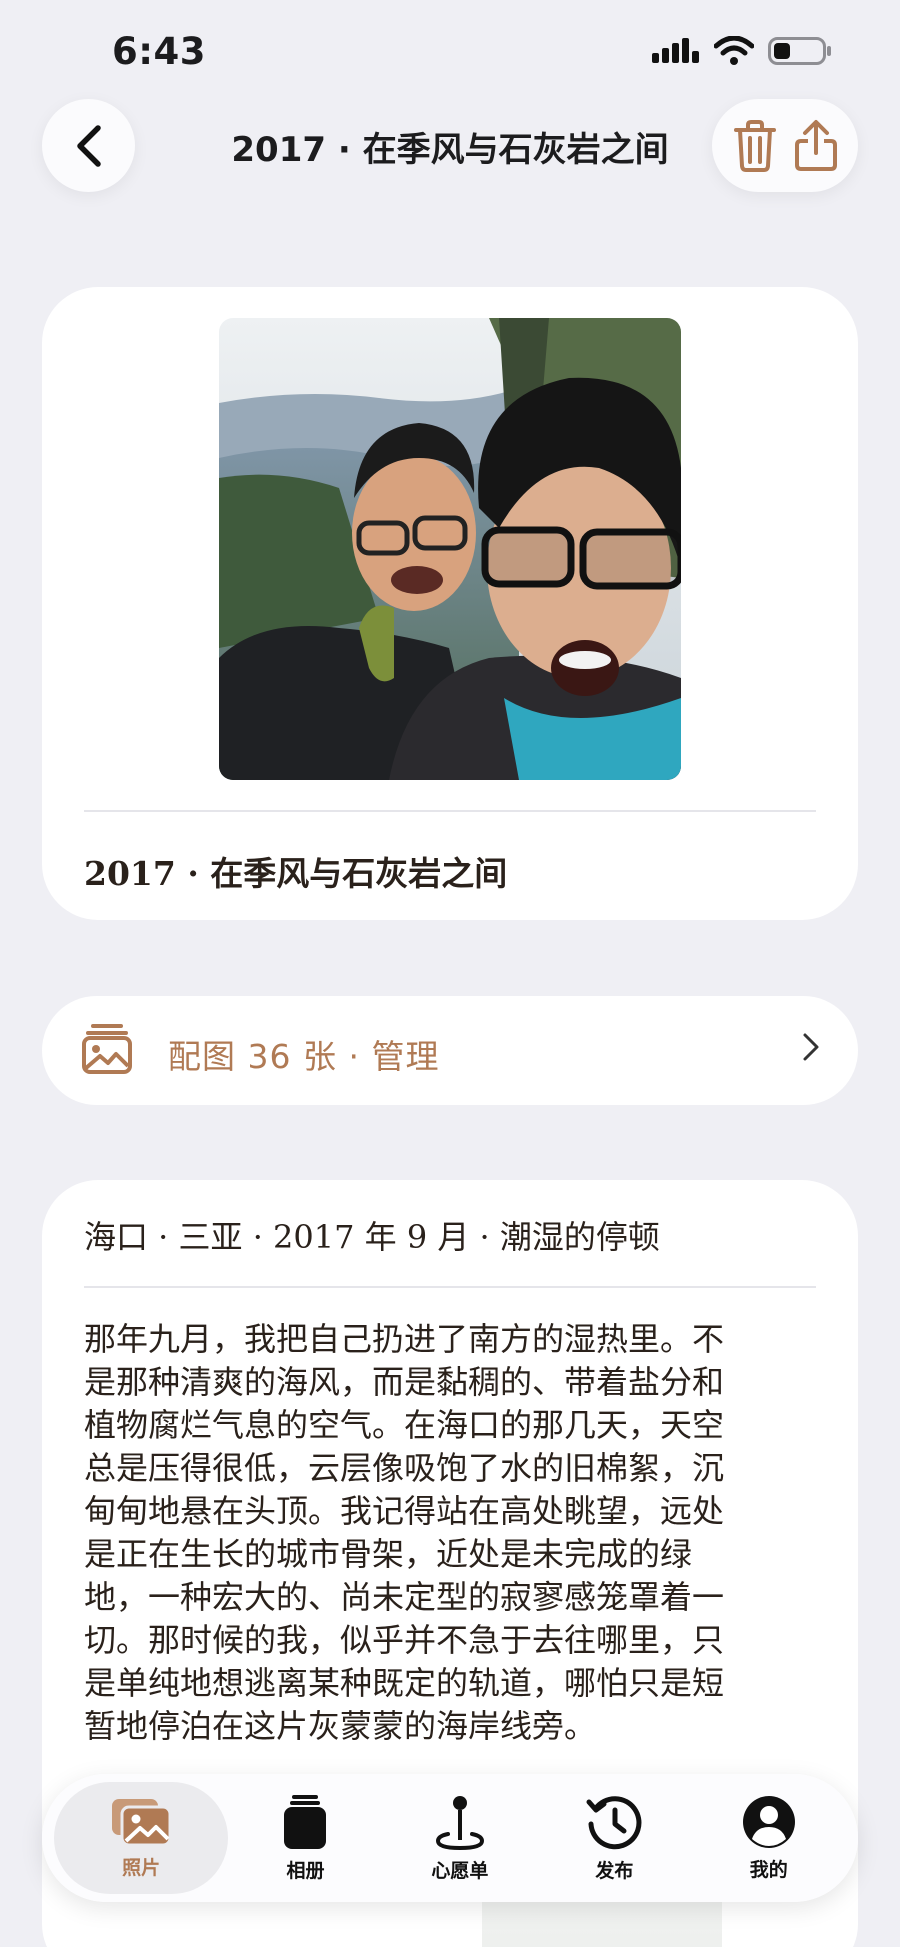 The image size is (900, 1947). I want to click on status-icons, so click(742, 51).